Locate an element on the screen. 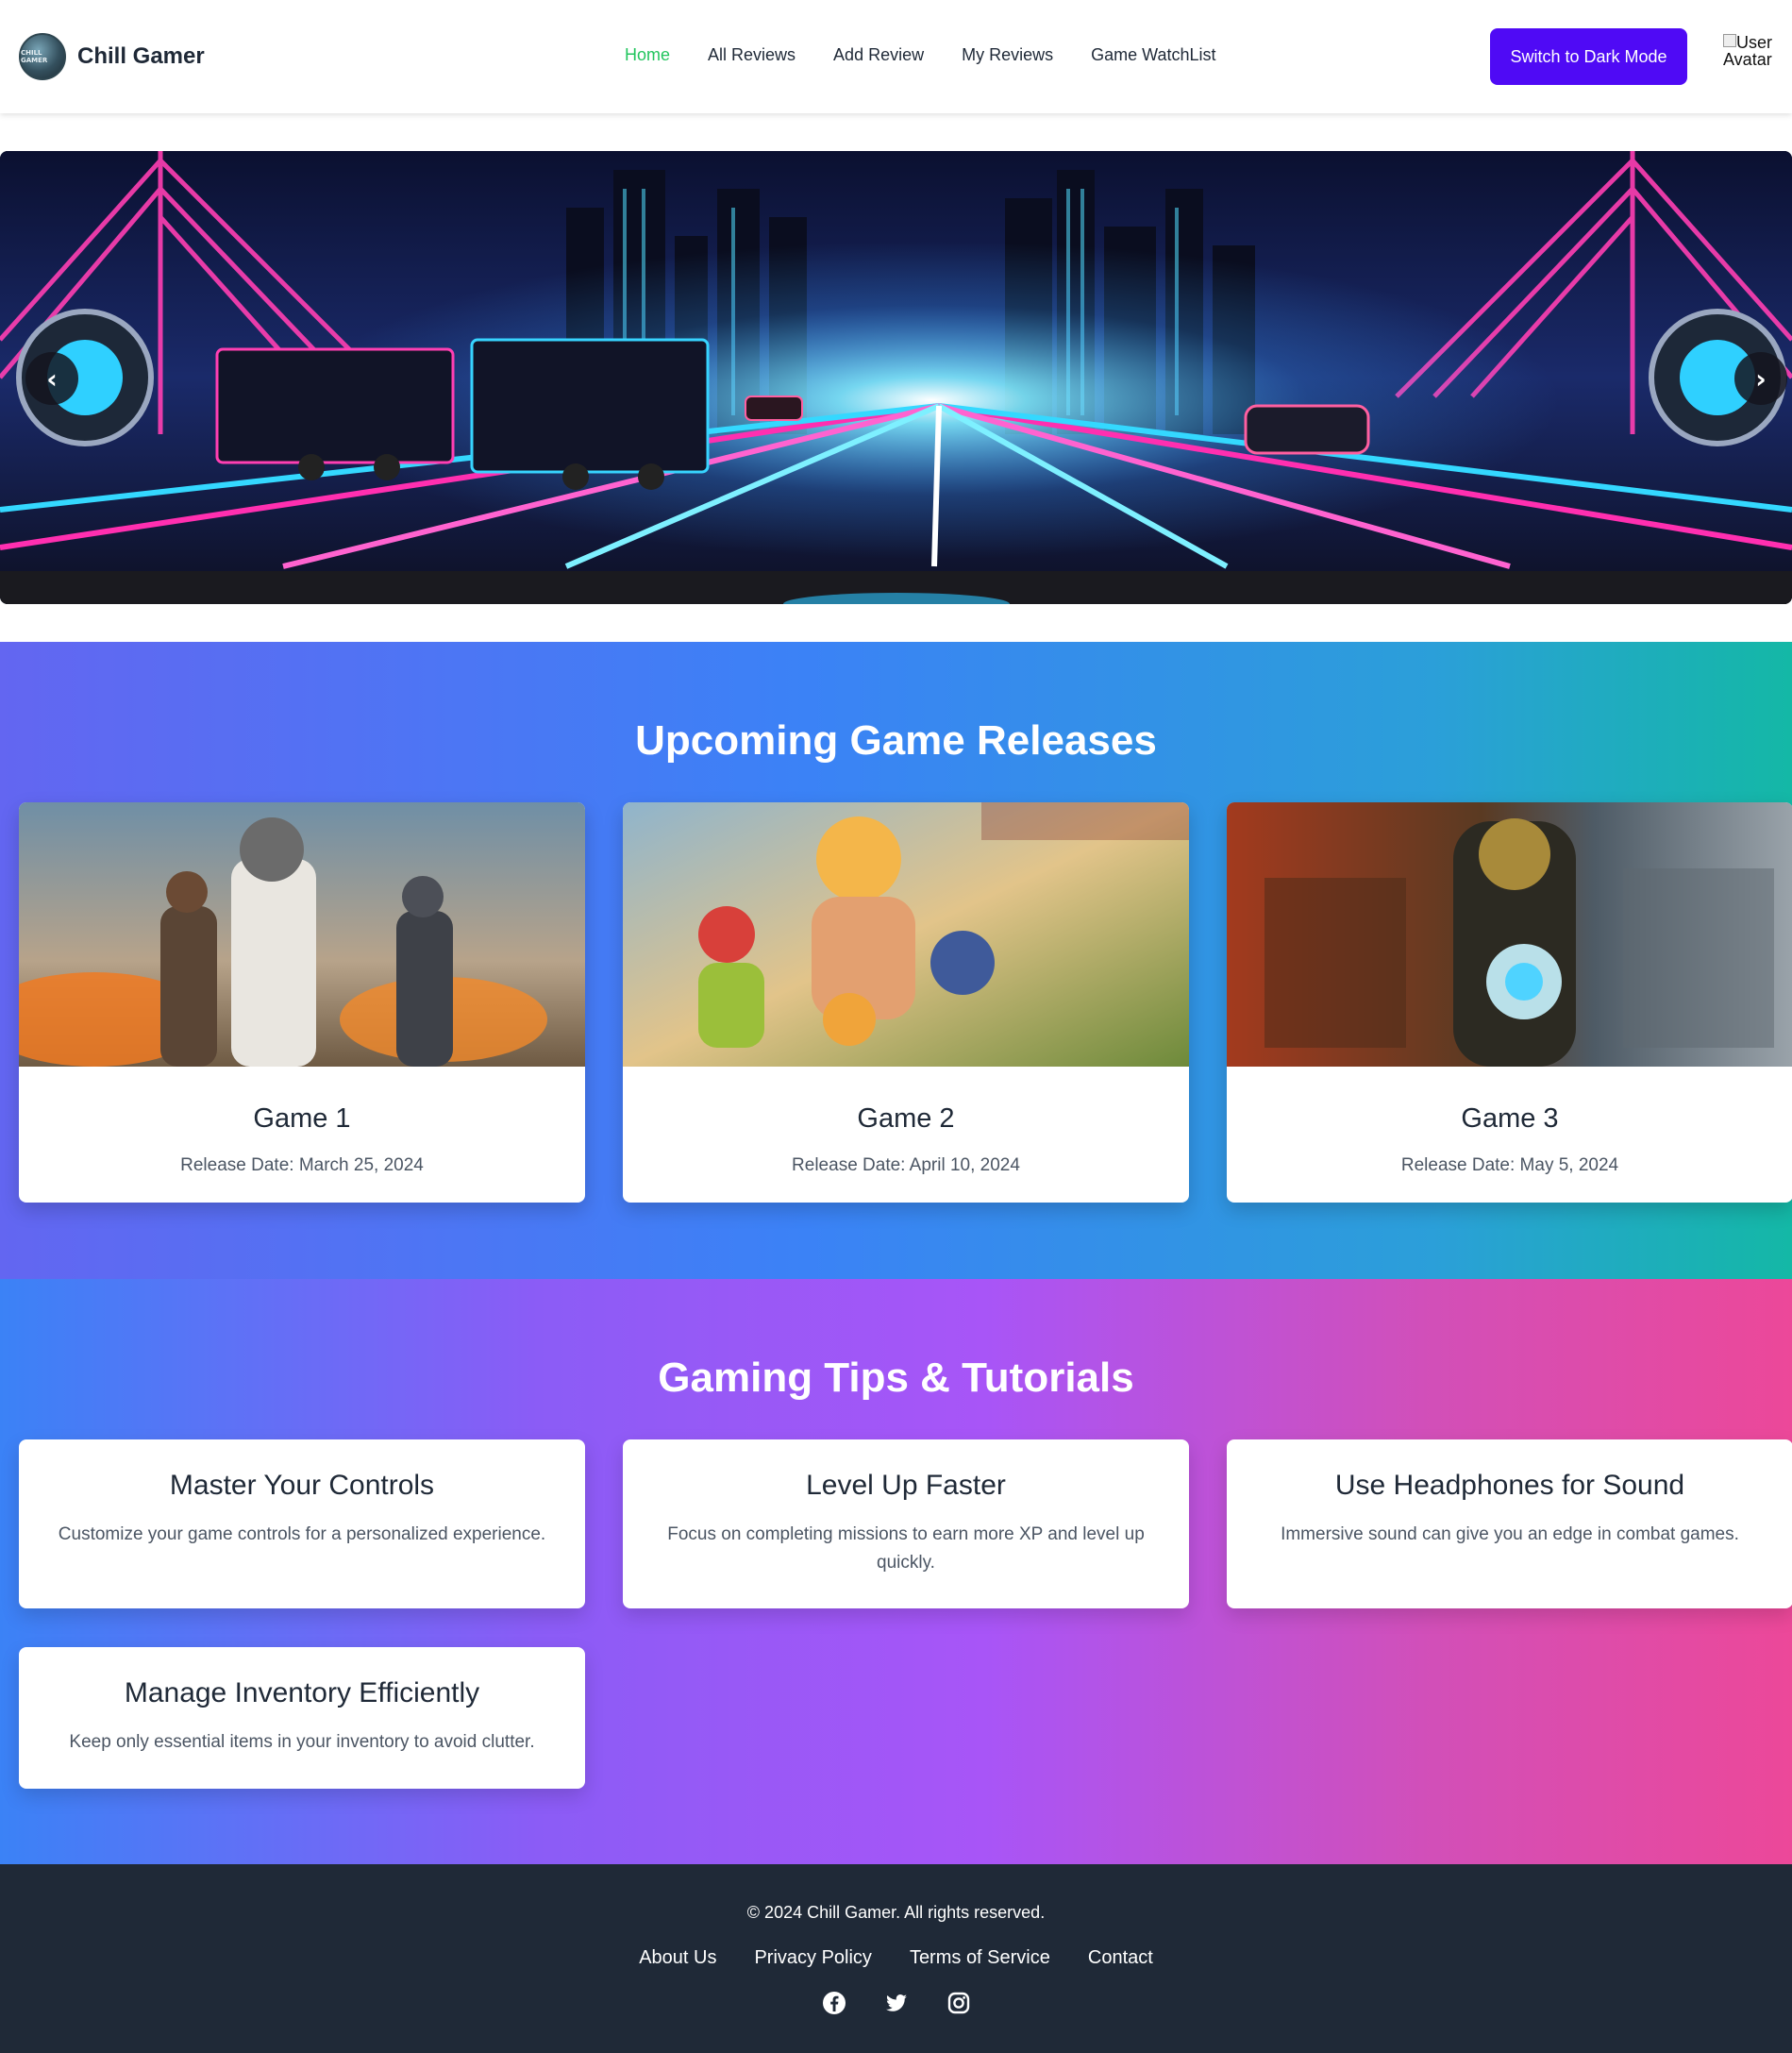 This screenshot has height=2053, width=1792. nav-my-reviews: My Reviews is located at coordinates (1007, 55).